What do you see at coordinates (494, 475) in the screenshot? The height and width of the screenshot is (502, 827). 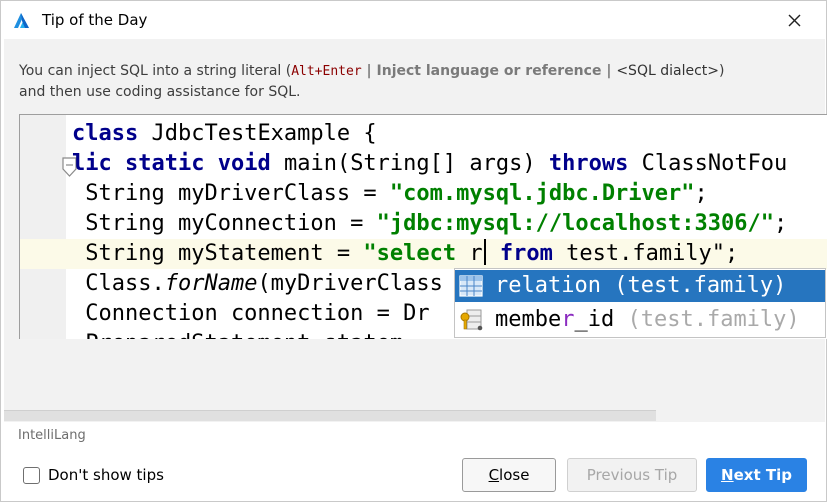 I see `close-mnemonic: C` at bounding box center [494, 475].